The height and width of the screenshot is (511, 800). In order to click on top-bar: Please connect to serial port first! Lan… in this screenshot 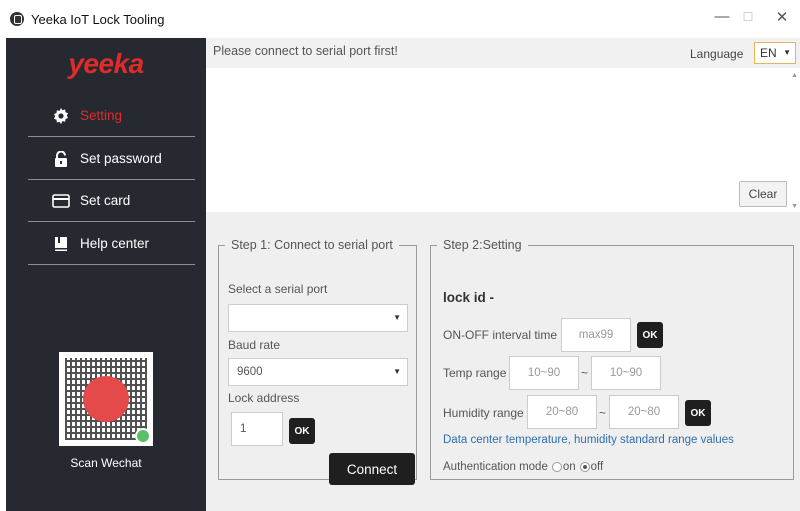, I will do `click(503, 53)`.